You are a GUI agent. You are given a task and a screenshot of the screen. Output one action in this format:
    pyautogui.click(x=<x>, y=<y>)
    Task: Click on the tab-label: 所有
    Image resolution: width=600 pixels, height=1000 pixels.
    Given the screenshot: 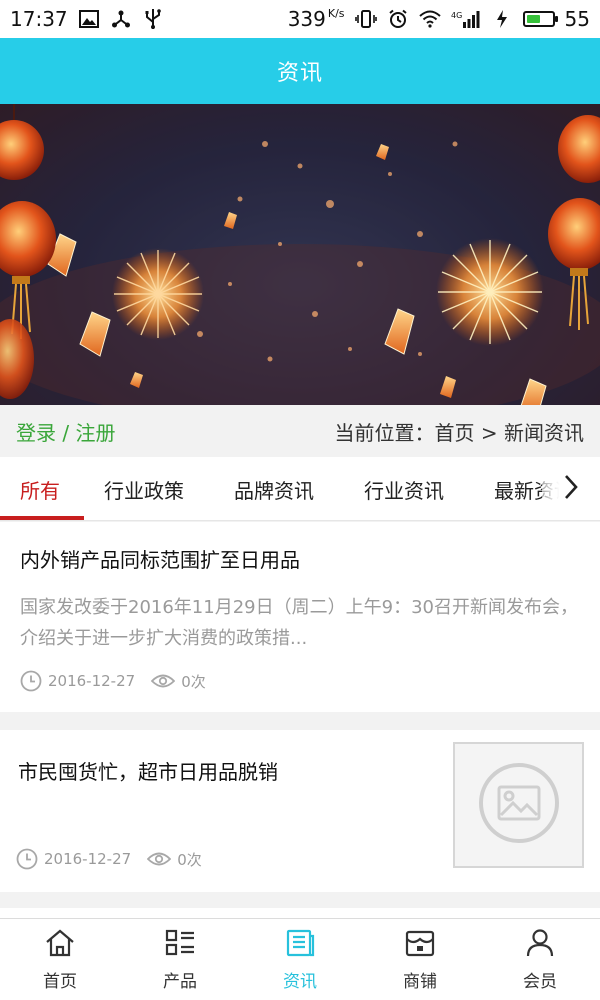 What is the action you would take?
    pyautogui.click(x=40, y=490)
    